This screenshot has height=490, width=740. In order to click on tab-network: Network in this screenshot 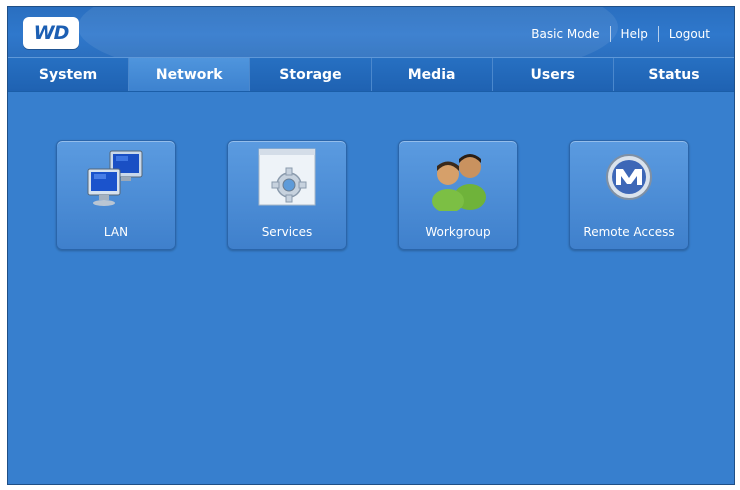, I will do `click(190, 74)`.